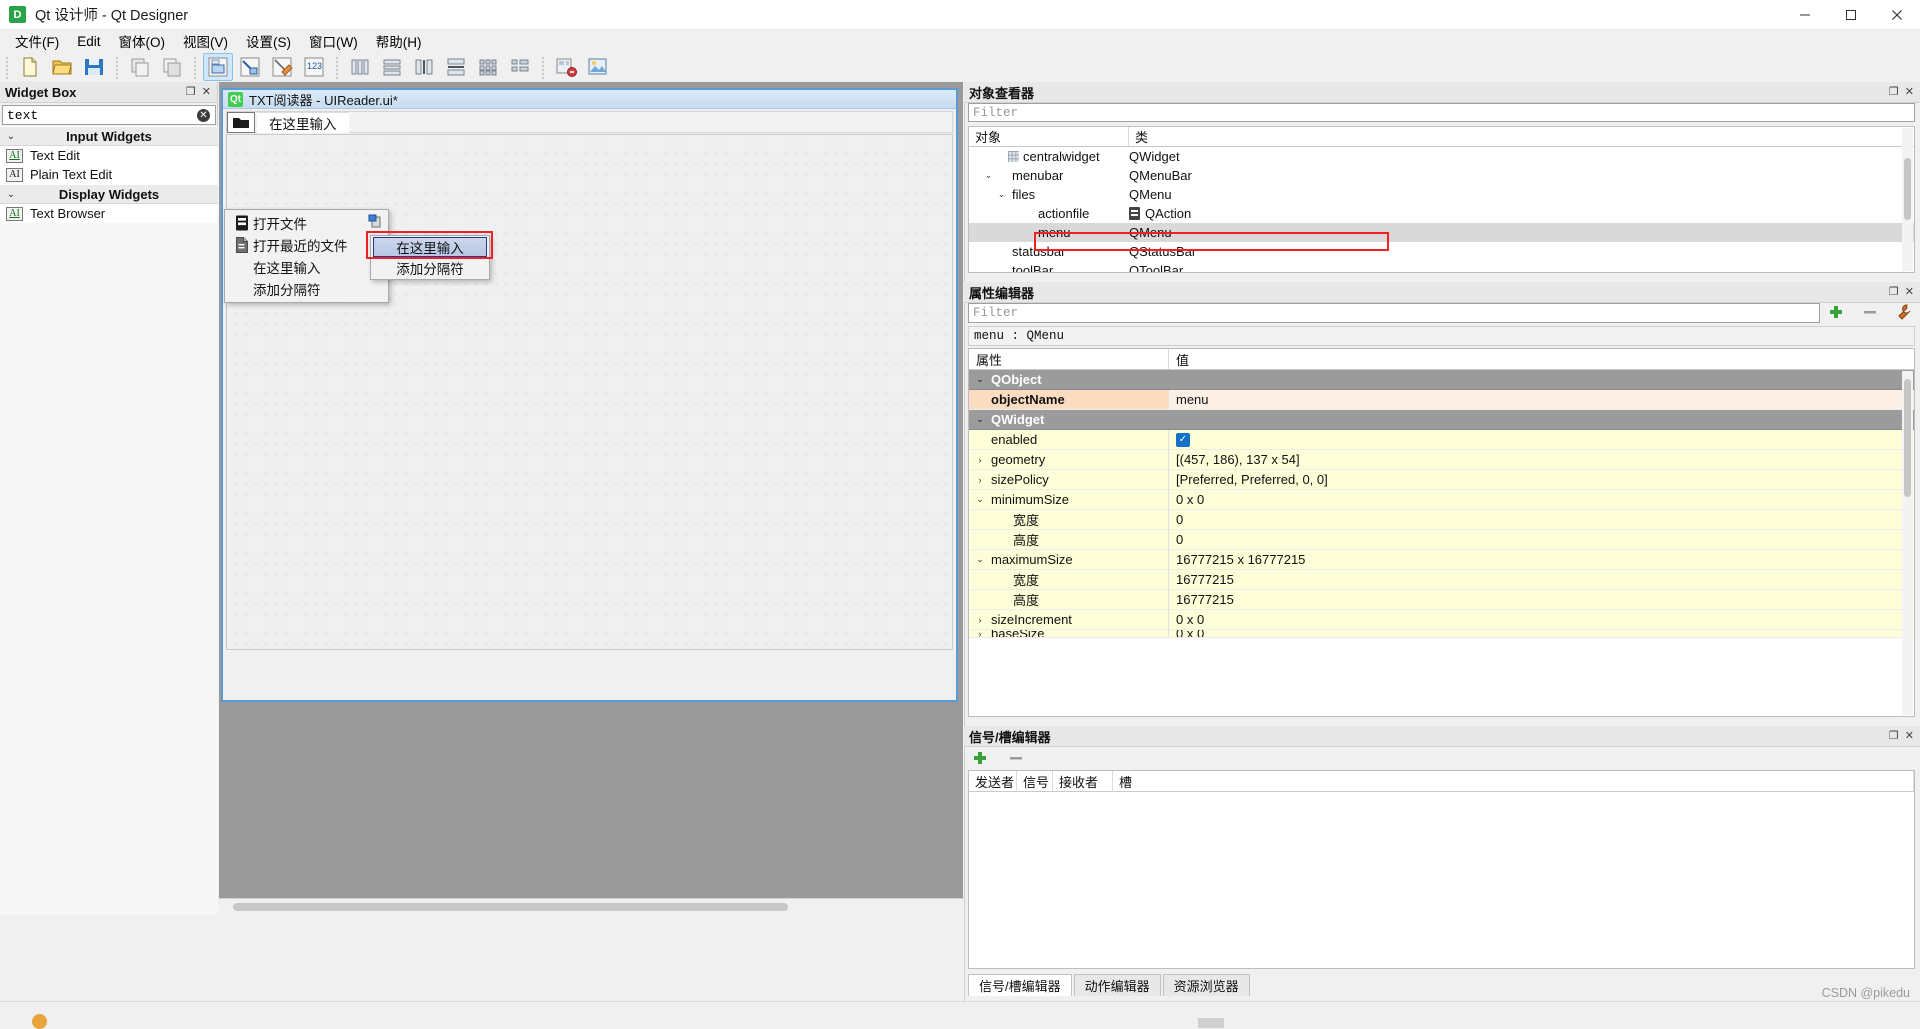  Describe the element at coordinates (303, 122) in the screenshot. I see `form-menubar-placeholder: 在这里输入` at that location.